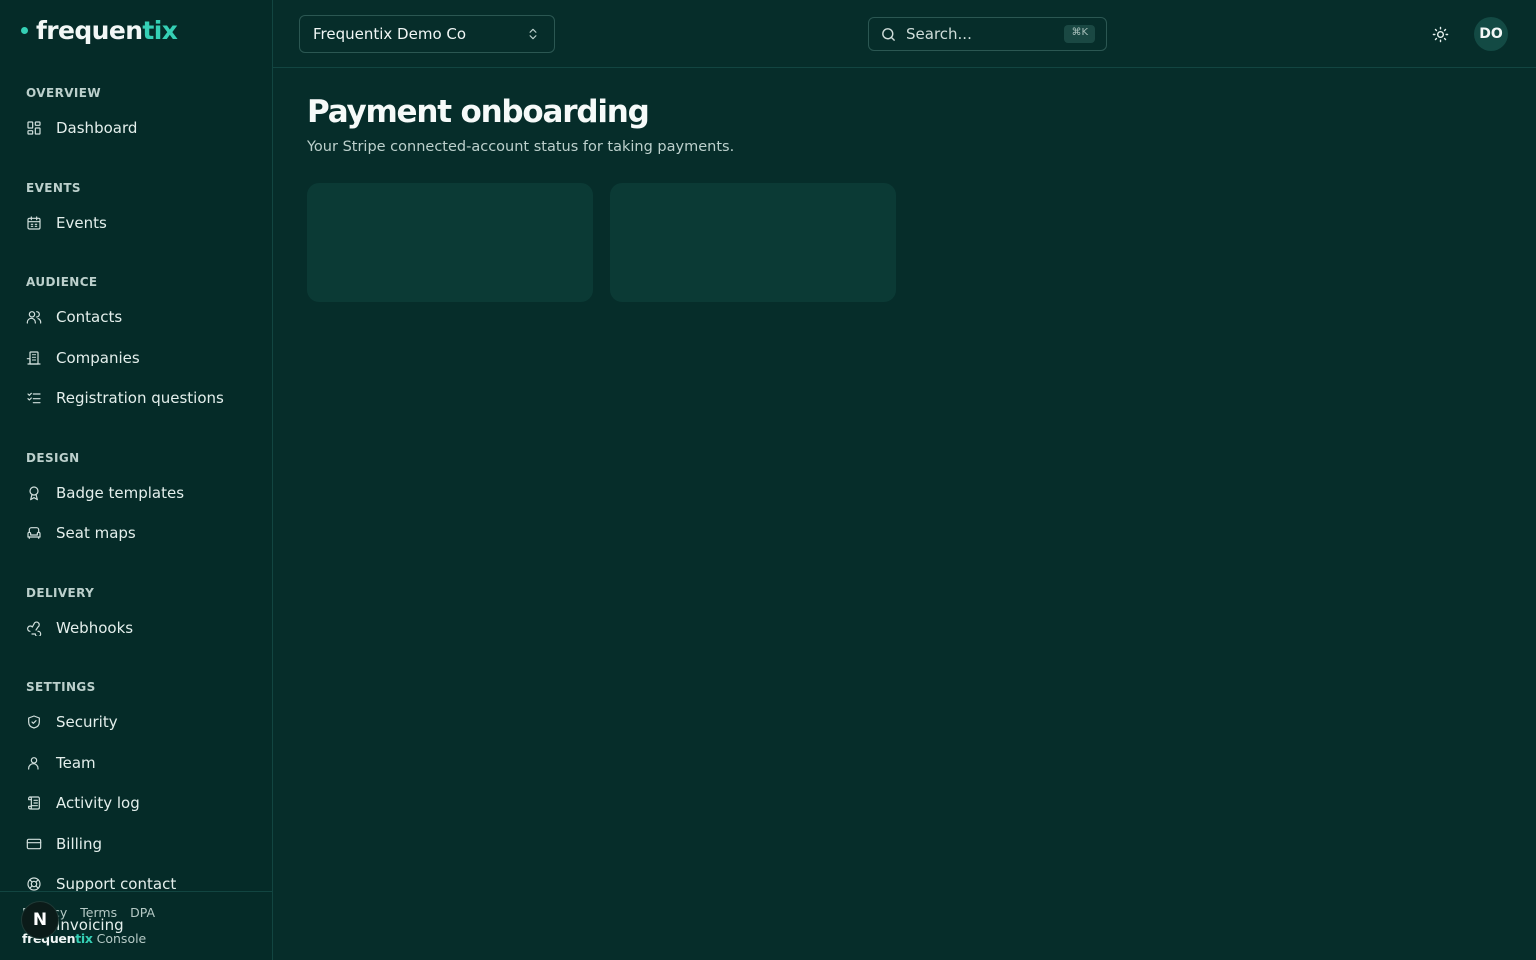  Describe the element at coordinates (61, 687) in the screenshot. I see `nav-heading: SETTINGS` at that location.